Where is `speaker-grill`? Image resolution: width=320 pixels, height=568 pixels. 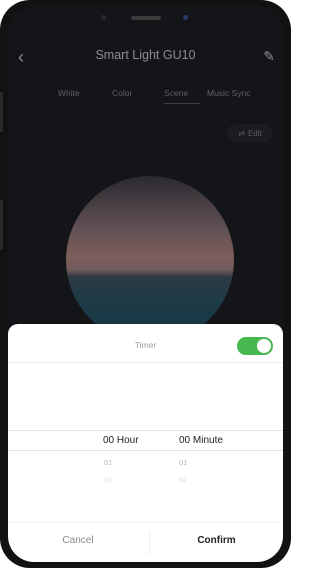 speaker-grill is located at coordinates (145, 18).